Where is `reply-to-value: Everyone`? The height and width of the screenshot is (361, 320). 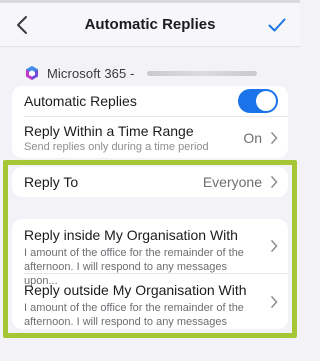
reply-to-value: Everyone is located at coordinates (232, 182).